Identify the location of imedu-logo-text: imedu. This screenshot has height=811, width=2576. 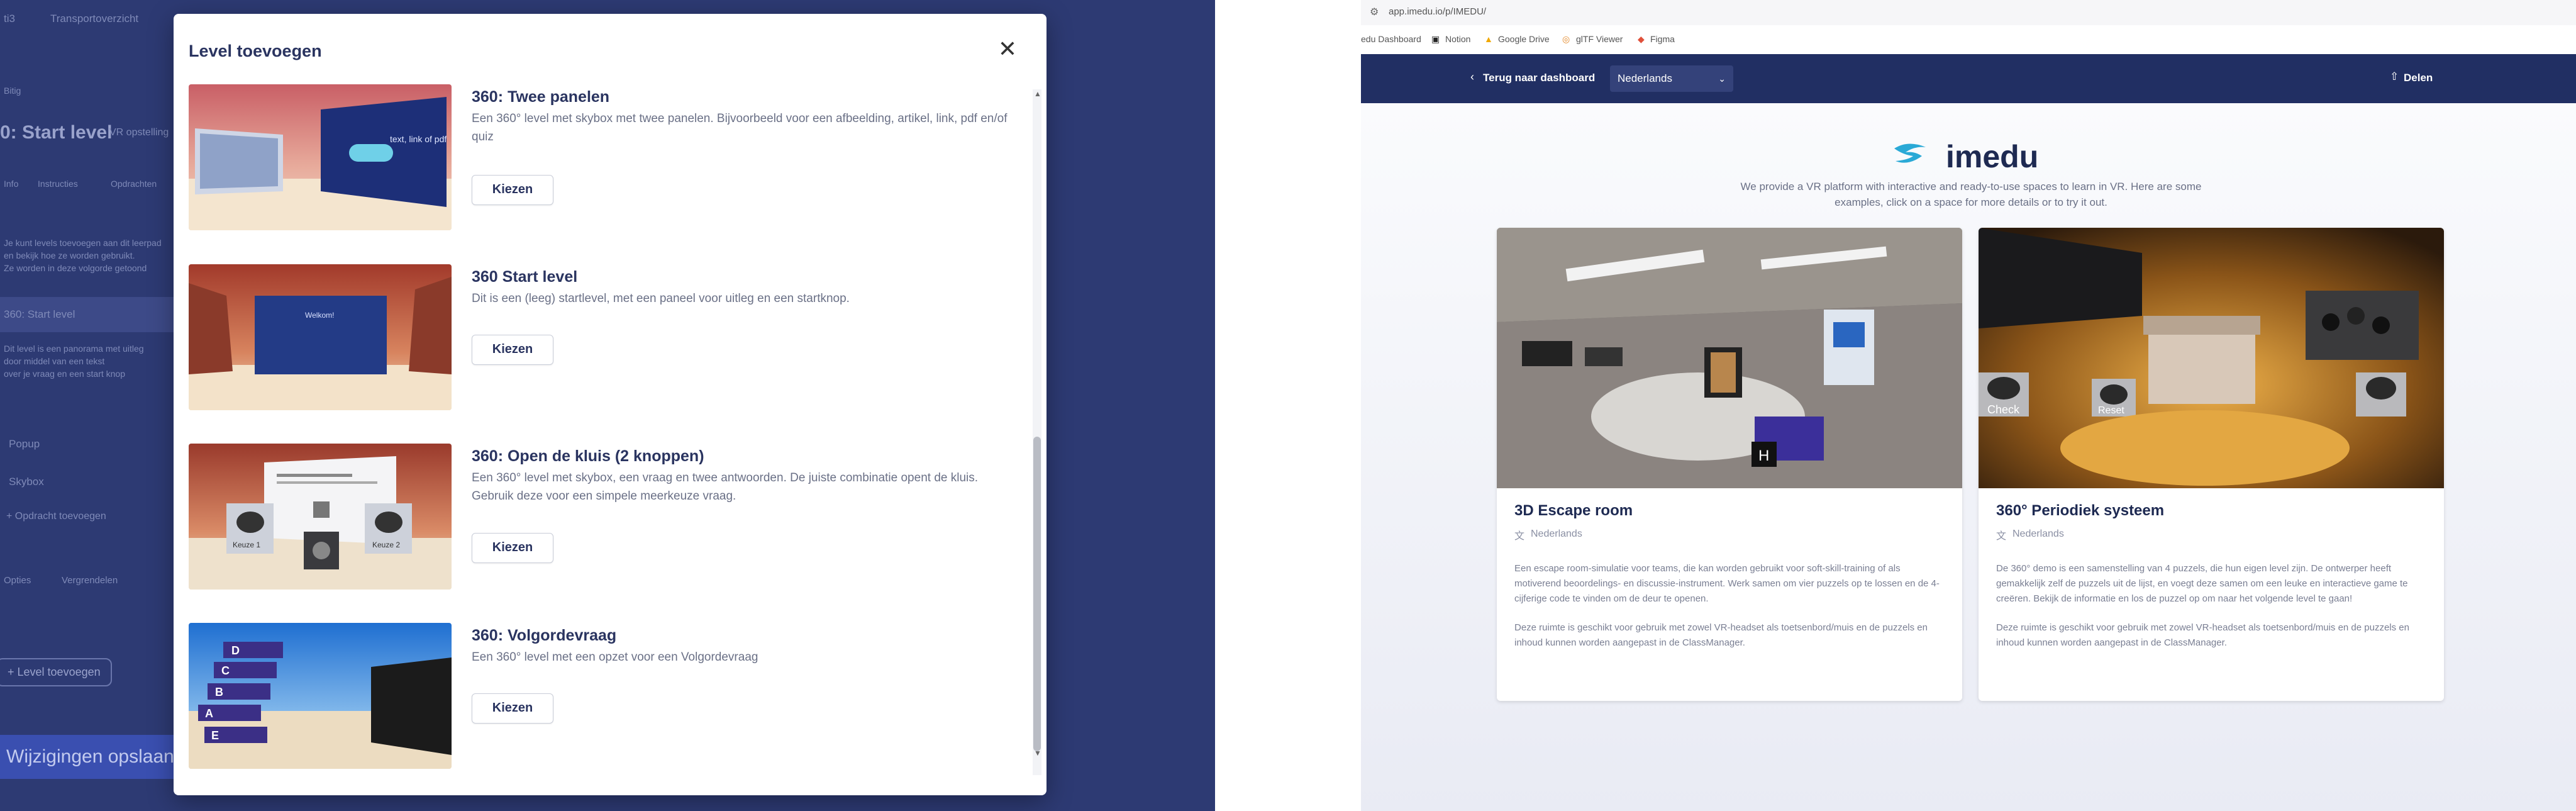
(1992, 156).